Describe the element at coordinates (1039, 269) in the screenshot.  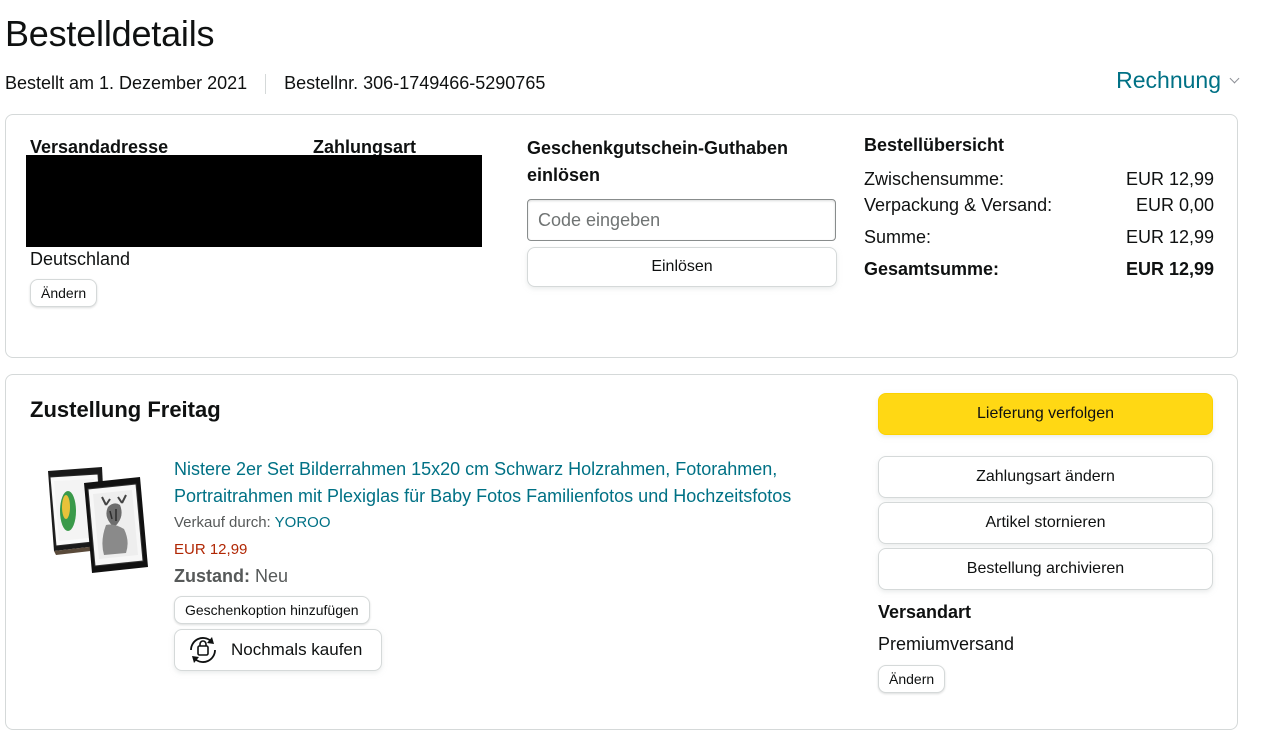
I see `summary-total-row: Gesamtsumme: EUR 12,99` at that location.